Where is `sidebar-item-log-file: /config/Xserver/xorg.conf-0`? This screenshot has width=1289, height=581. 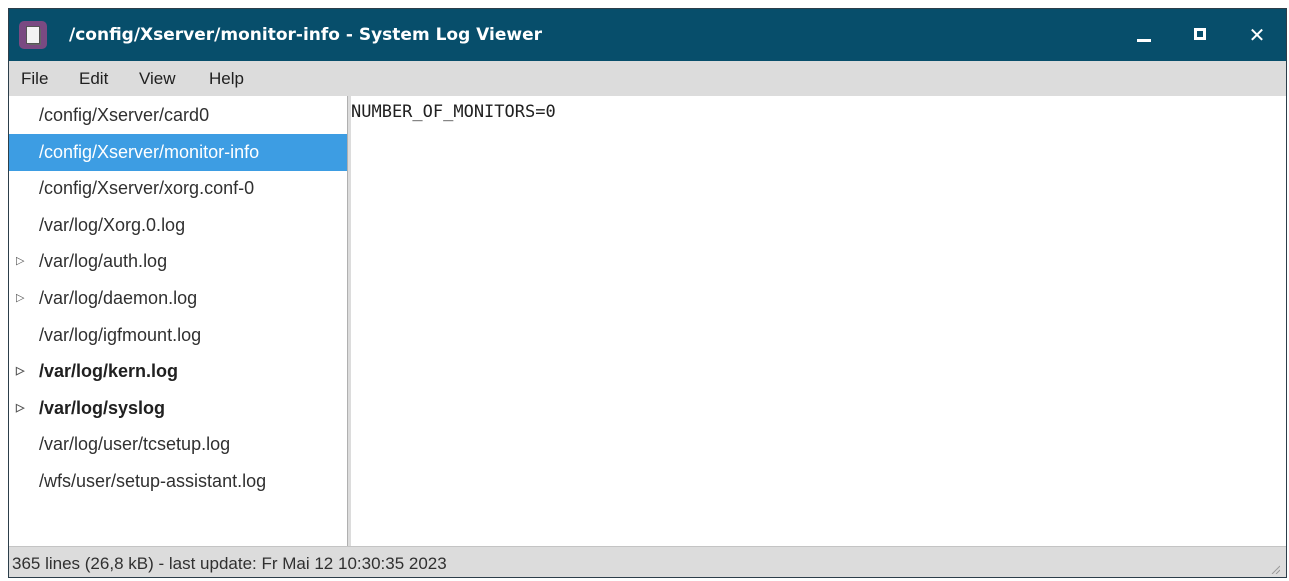
sidebar-item-log-file: /config/Xserver/xorg.conf-0 is located at coordinates (178, 188).